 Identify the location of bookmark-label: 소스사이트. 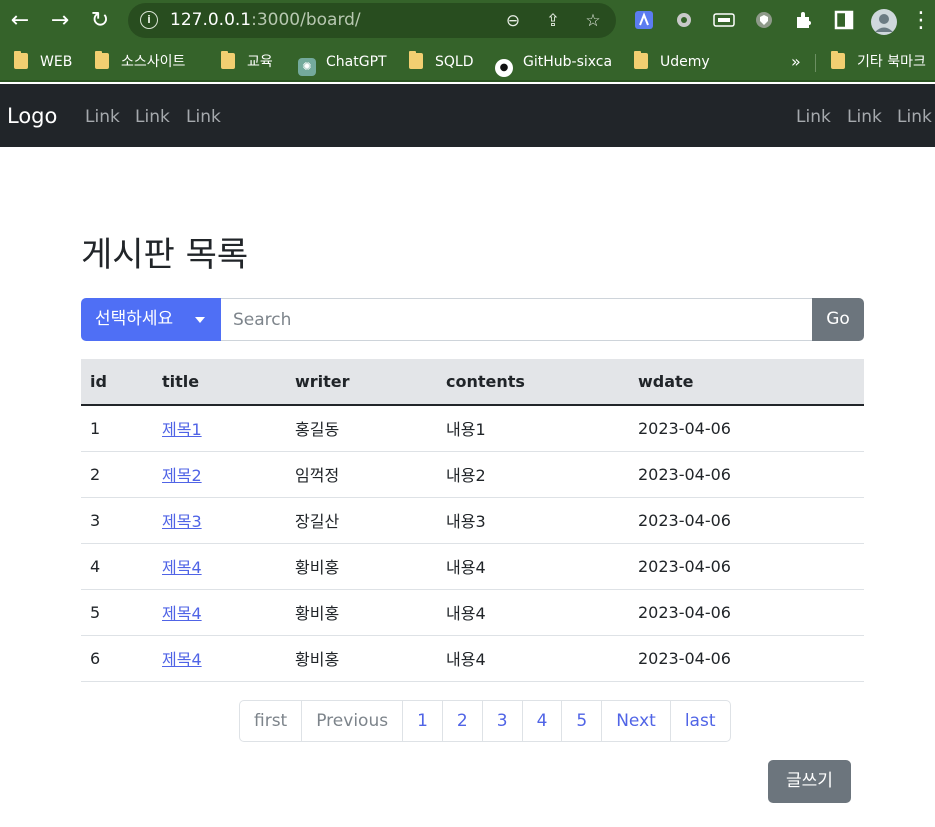
(153, 62).